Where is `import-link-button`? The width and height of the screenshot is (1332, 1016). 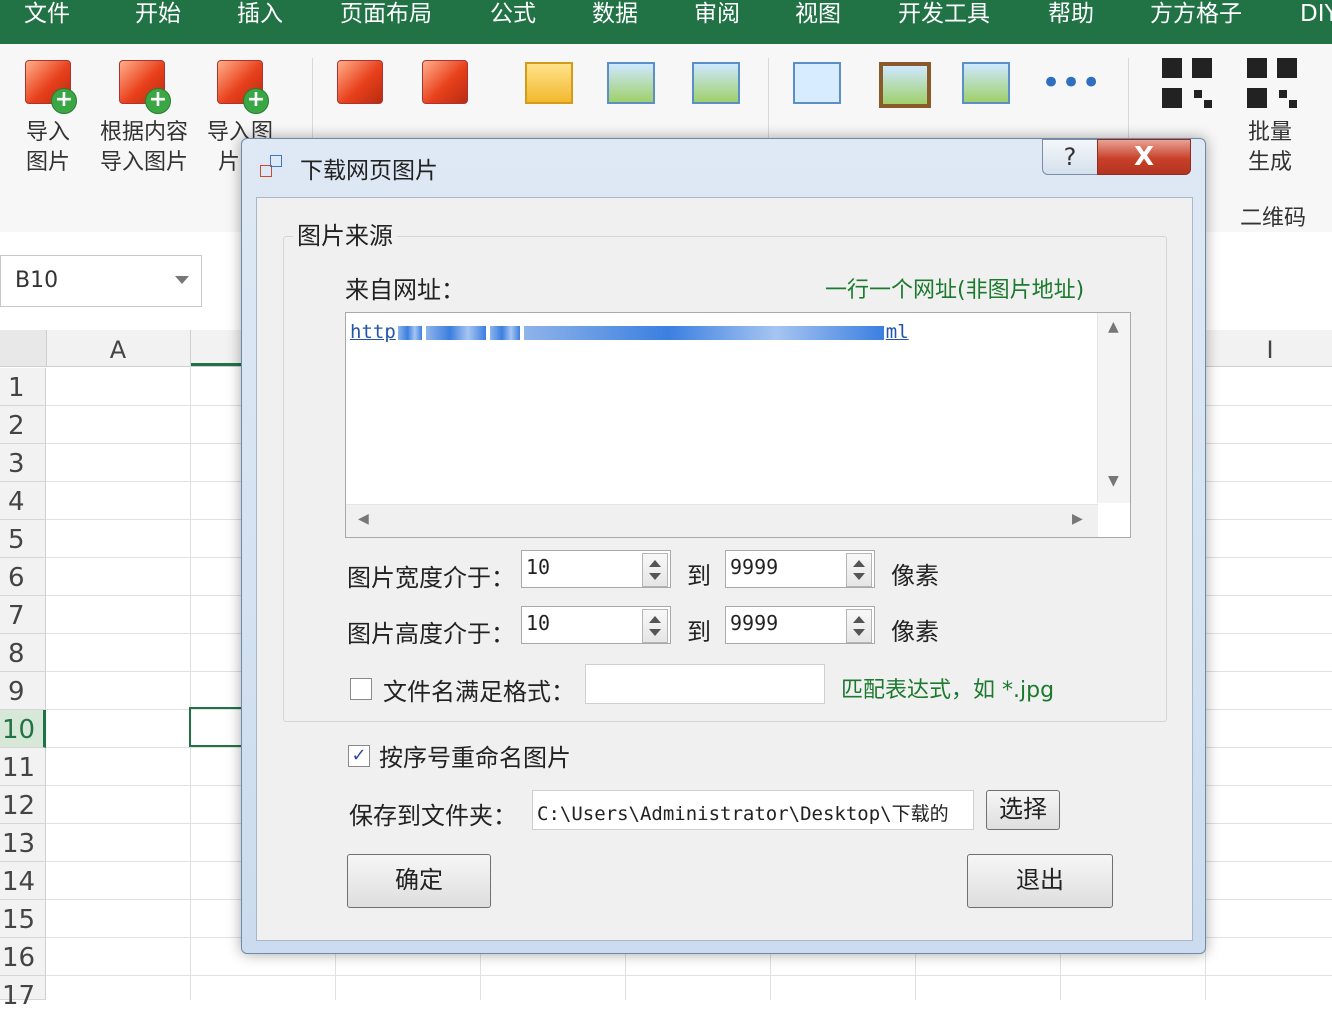 import-link-button is located at coordinates (360, 83).